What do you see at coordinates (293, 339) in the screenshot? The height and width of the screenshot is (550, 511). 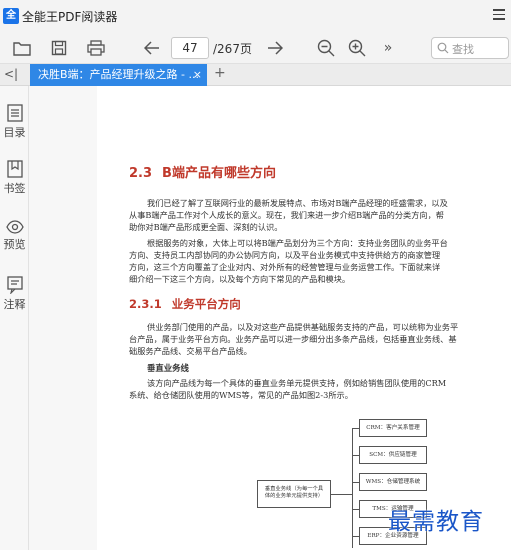 I see `paragraph-line: 台产品，属于业务平台方向。业务产品可以进一步细分出多条产品线，包括垂直业务线、基` at bounding box center [293, 339].